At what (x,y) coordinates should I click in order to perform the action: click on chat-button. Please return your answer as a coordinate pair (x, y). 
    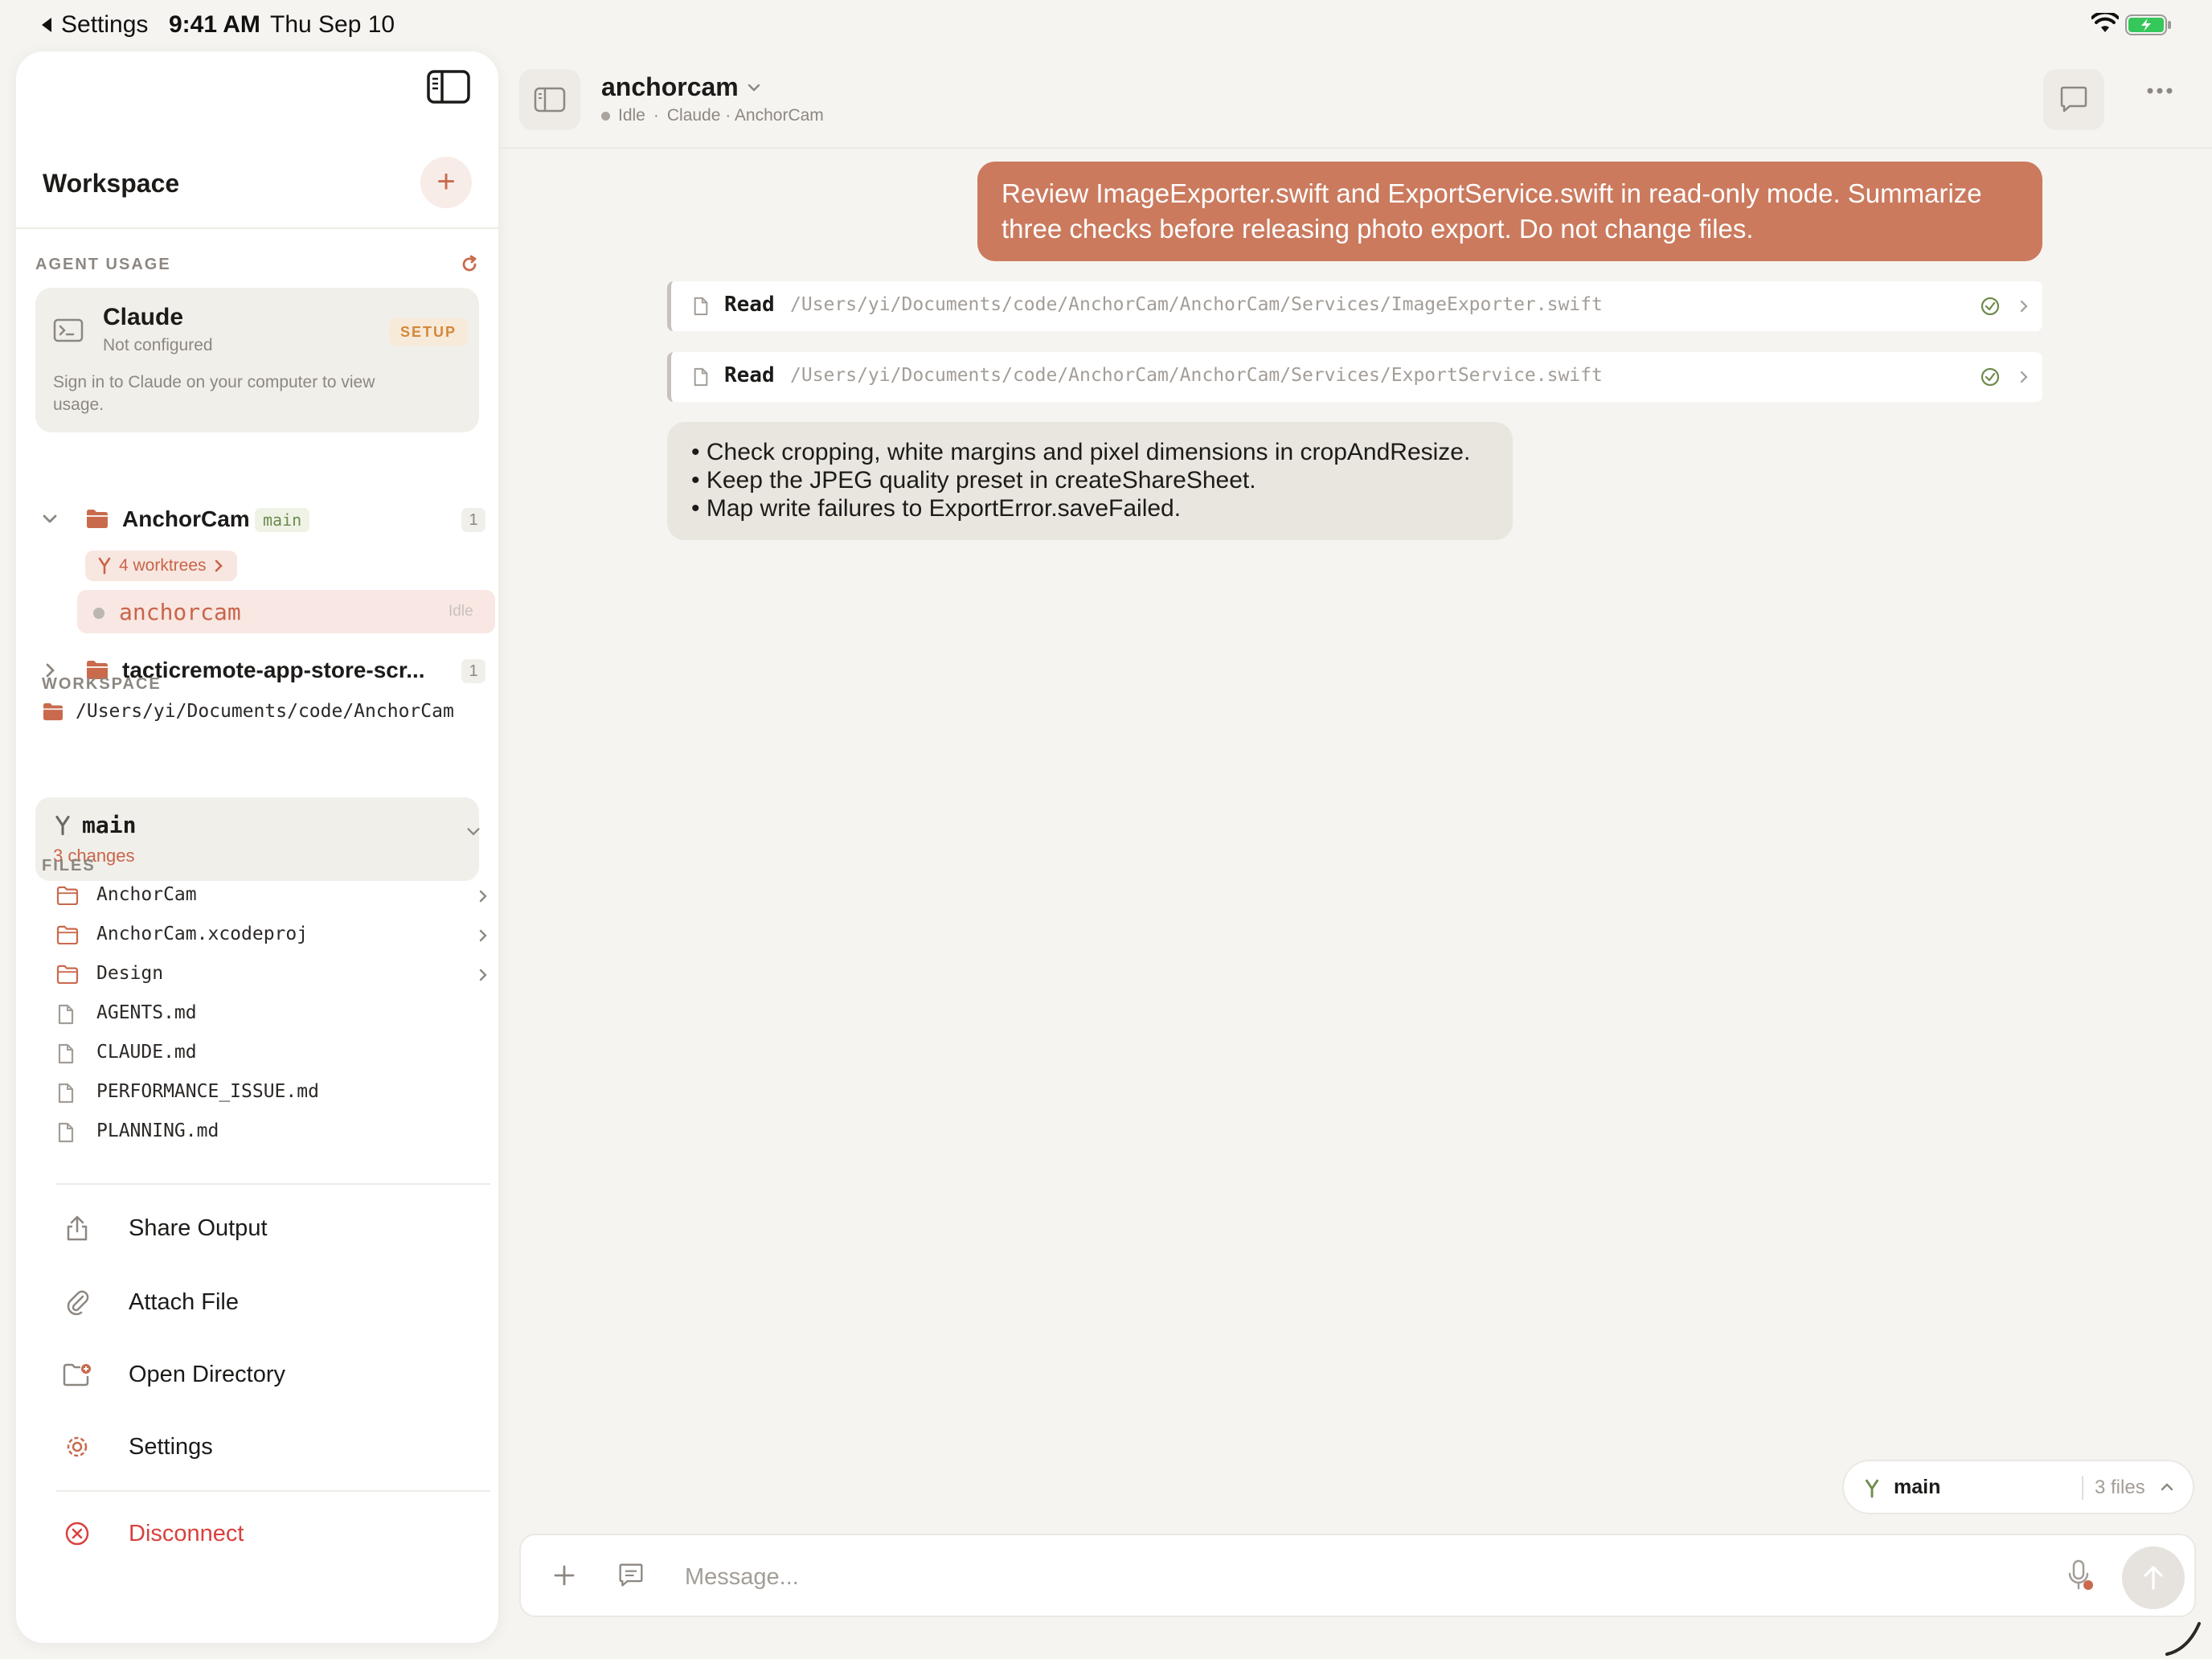
    Looking at the image, I should click on (2073, 99).